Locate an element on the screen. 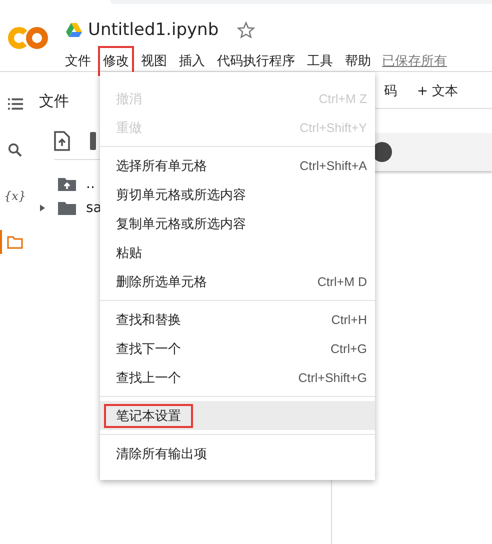 The width and height of the screenshot is (492, 544). item-label: 查找和替换 is located at coordinates (148, 321).